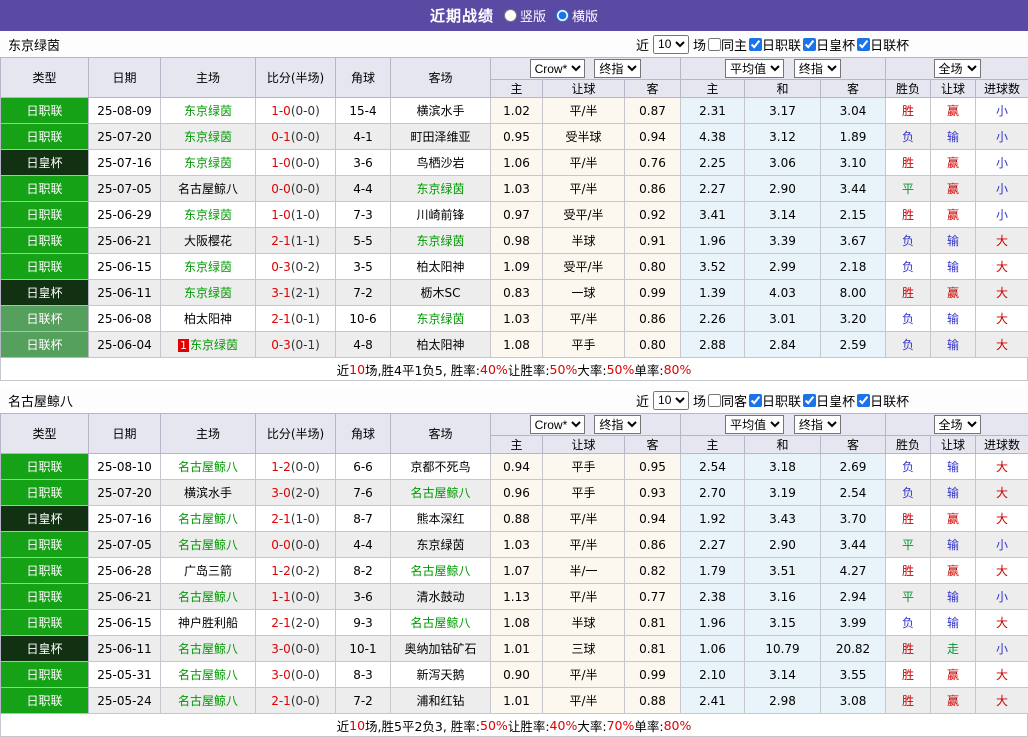 The width and height of the screenshot is (1028, 737). What do you see at coordinates (305, 293) in the screenshot?
I see `halftime-score: (2-1)` at bounding box center [305, 293].